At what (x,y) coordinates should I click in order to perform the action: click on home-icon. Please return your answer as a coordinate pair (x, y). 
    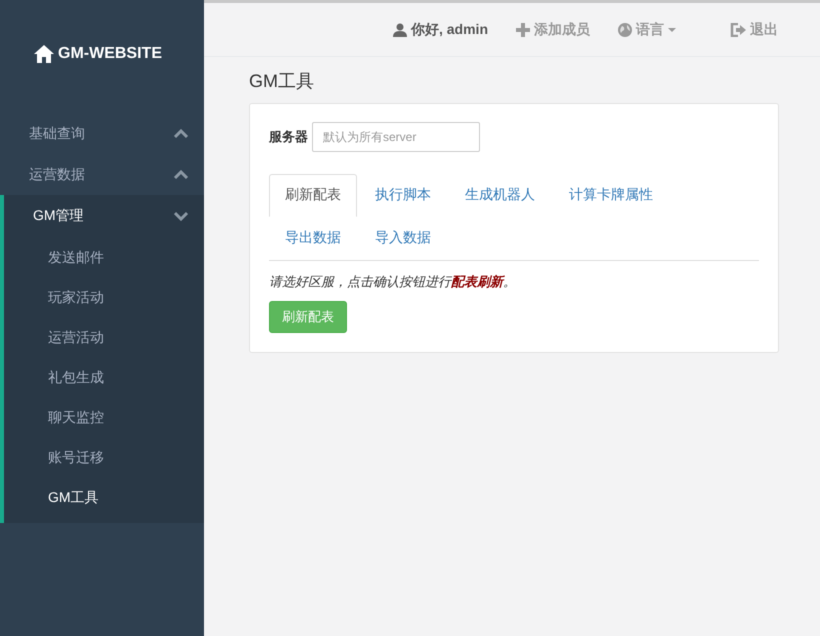
    Looking at the image, I should click on (44, 53).